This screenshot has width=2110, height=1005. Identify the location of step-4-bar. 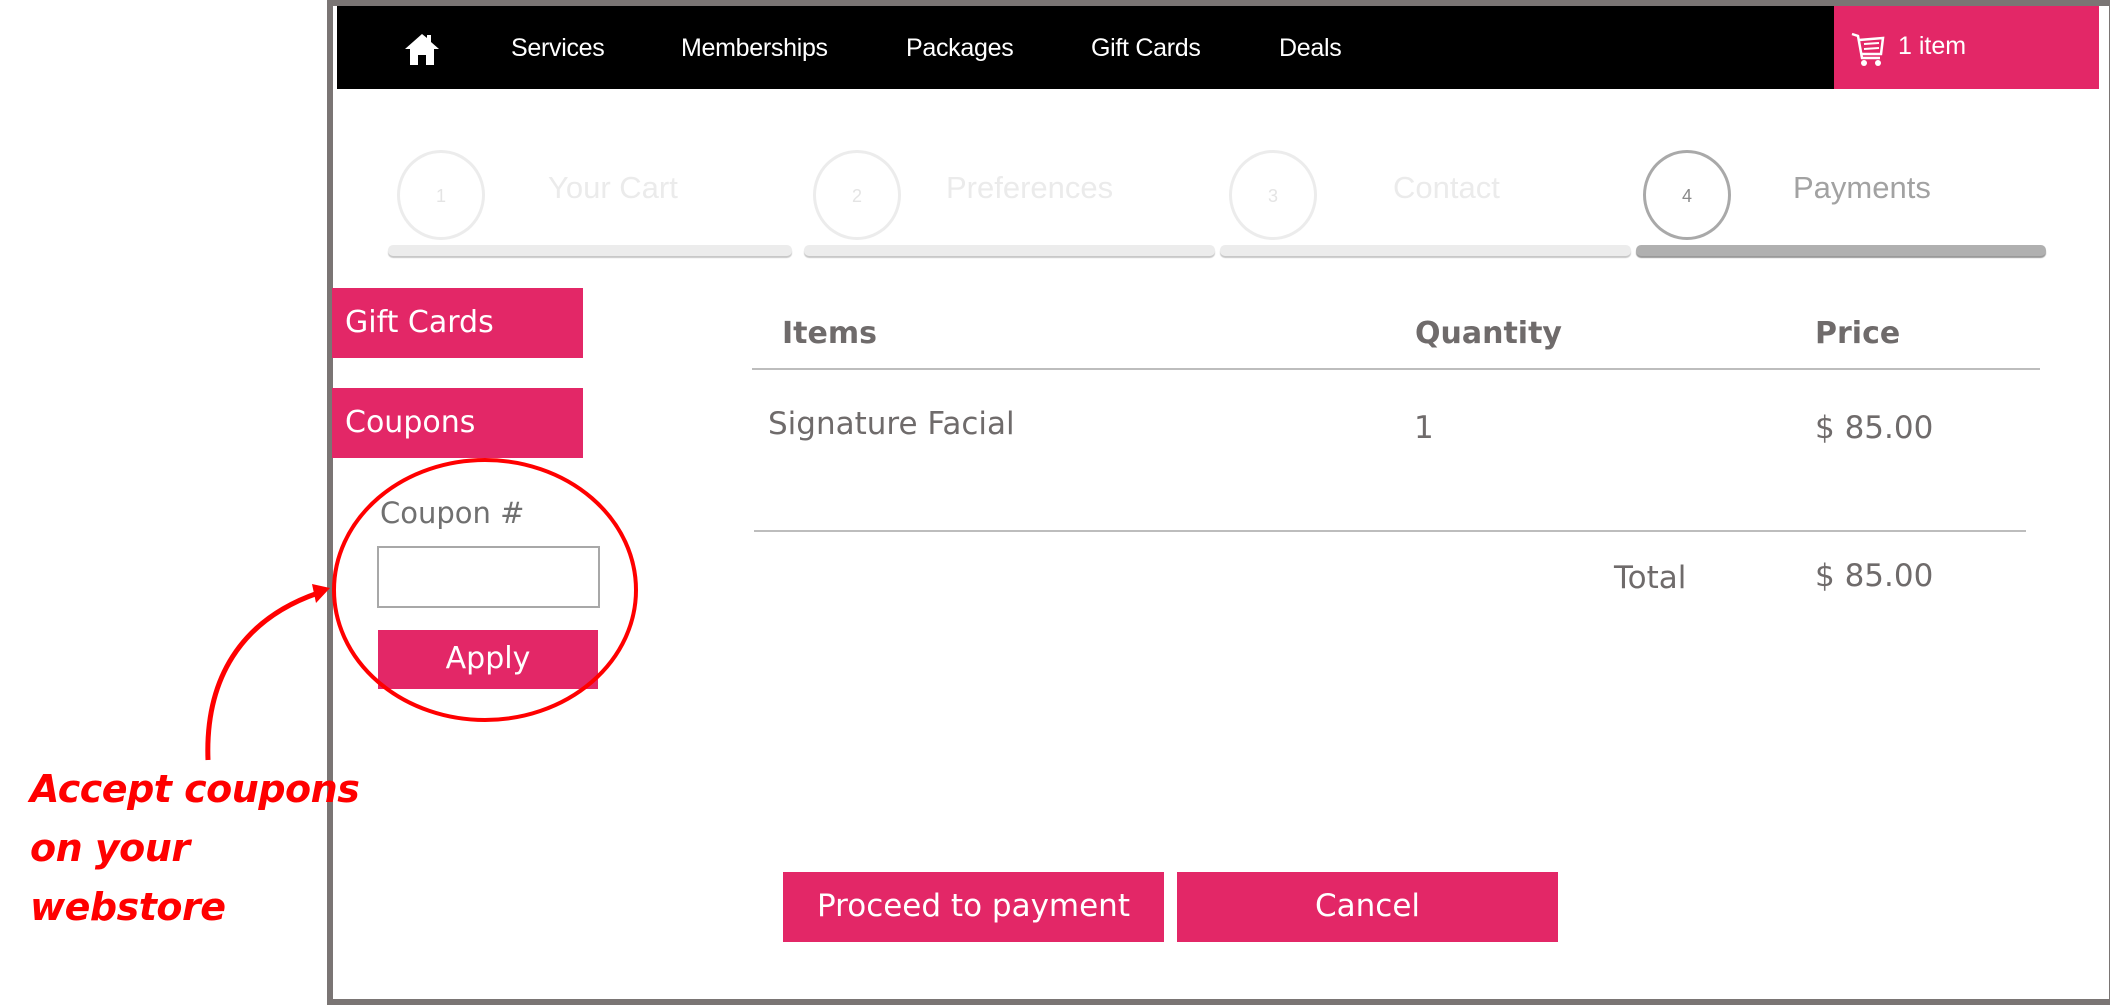
(1841, 250).